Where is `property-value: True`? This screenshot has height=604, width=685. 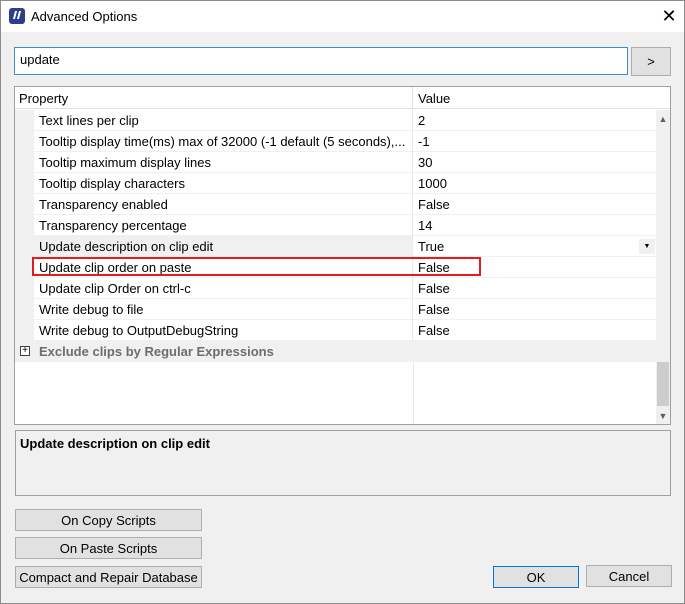
property-value: True is located at coordinates (535, 246).